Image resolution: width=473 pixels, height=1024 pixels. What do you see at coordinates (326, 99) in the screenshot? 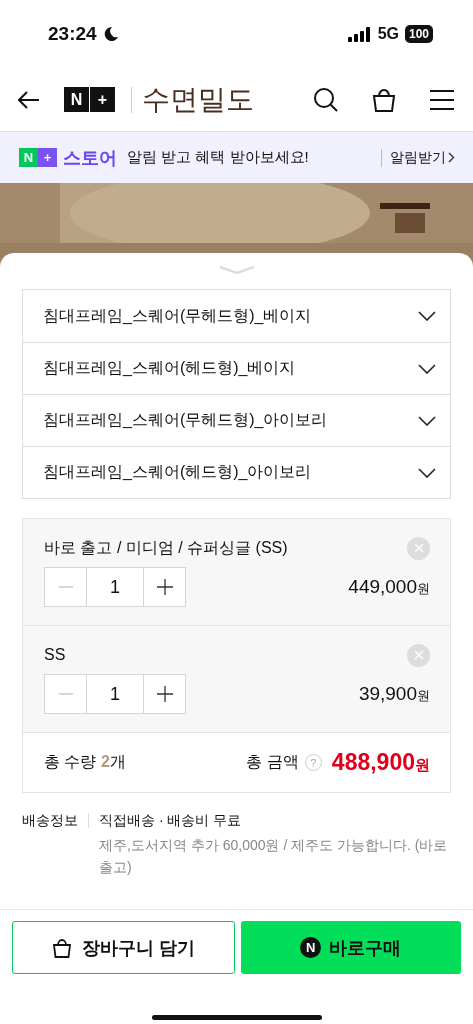
I see `search-icon` at bounding box center [326, 99].